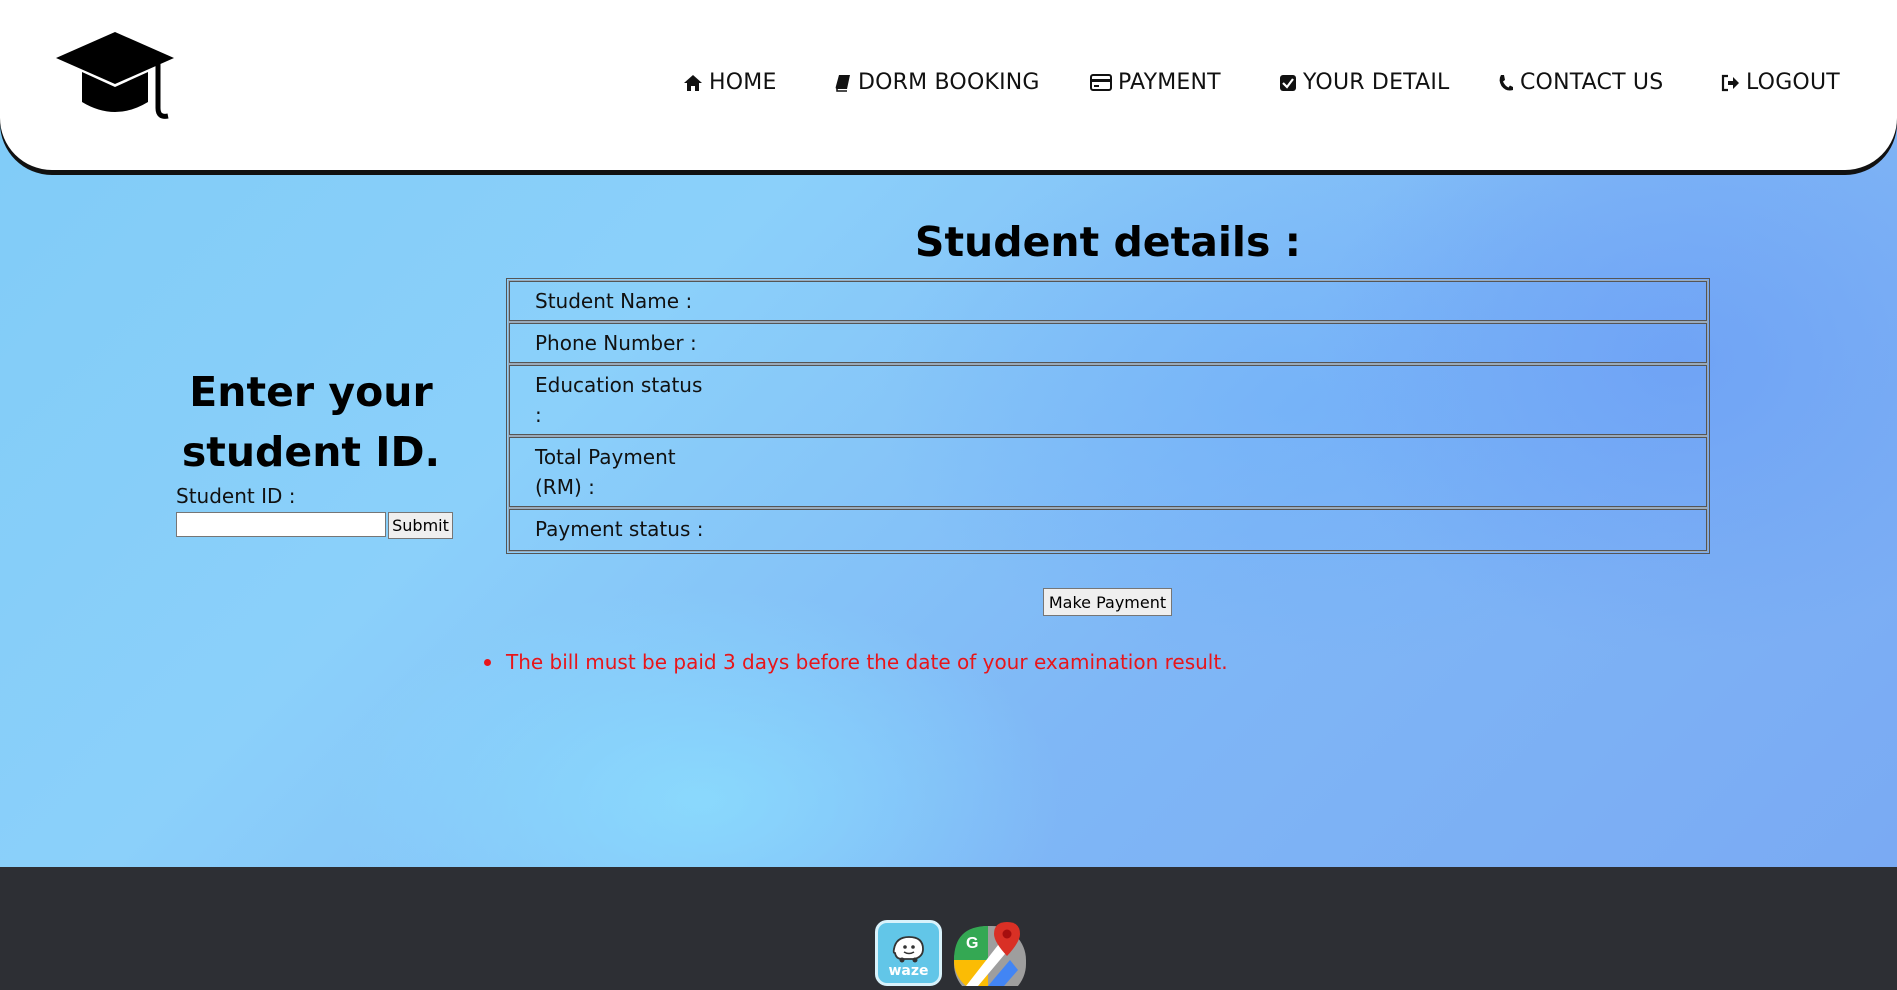  Describe the element at coordinates (1793, 82) in the screenshot. I see `nav-logout-label: LOGOUT` at that location.